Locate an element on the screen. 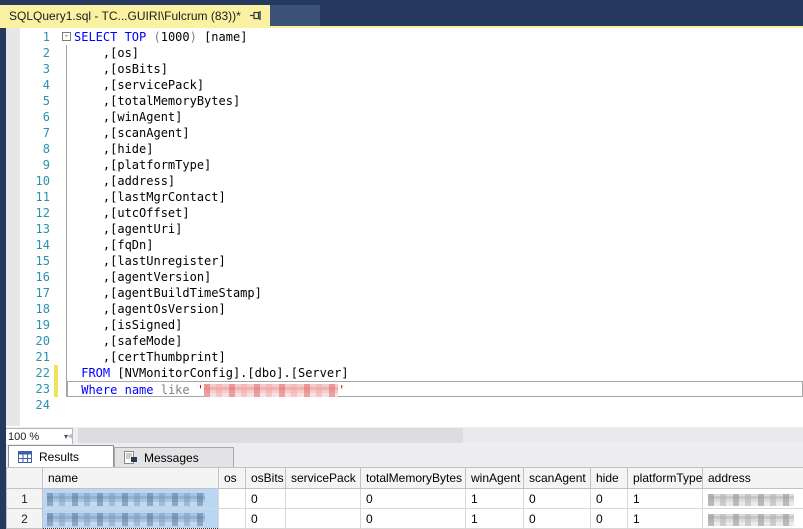  code-text: ,[lastUnregister] is located at coordinates (438, 261).